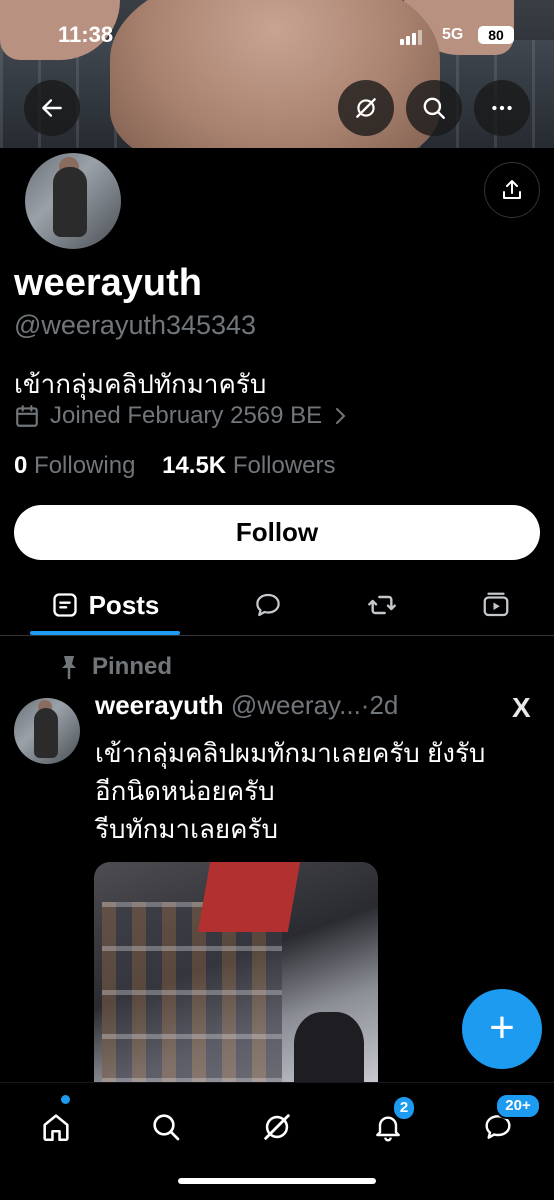  Describe the element at coordinates (453, 34) in the screenshot. I see `network-type: 5G` at that location.